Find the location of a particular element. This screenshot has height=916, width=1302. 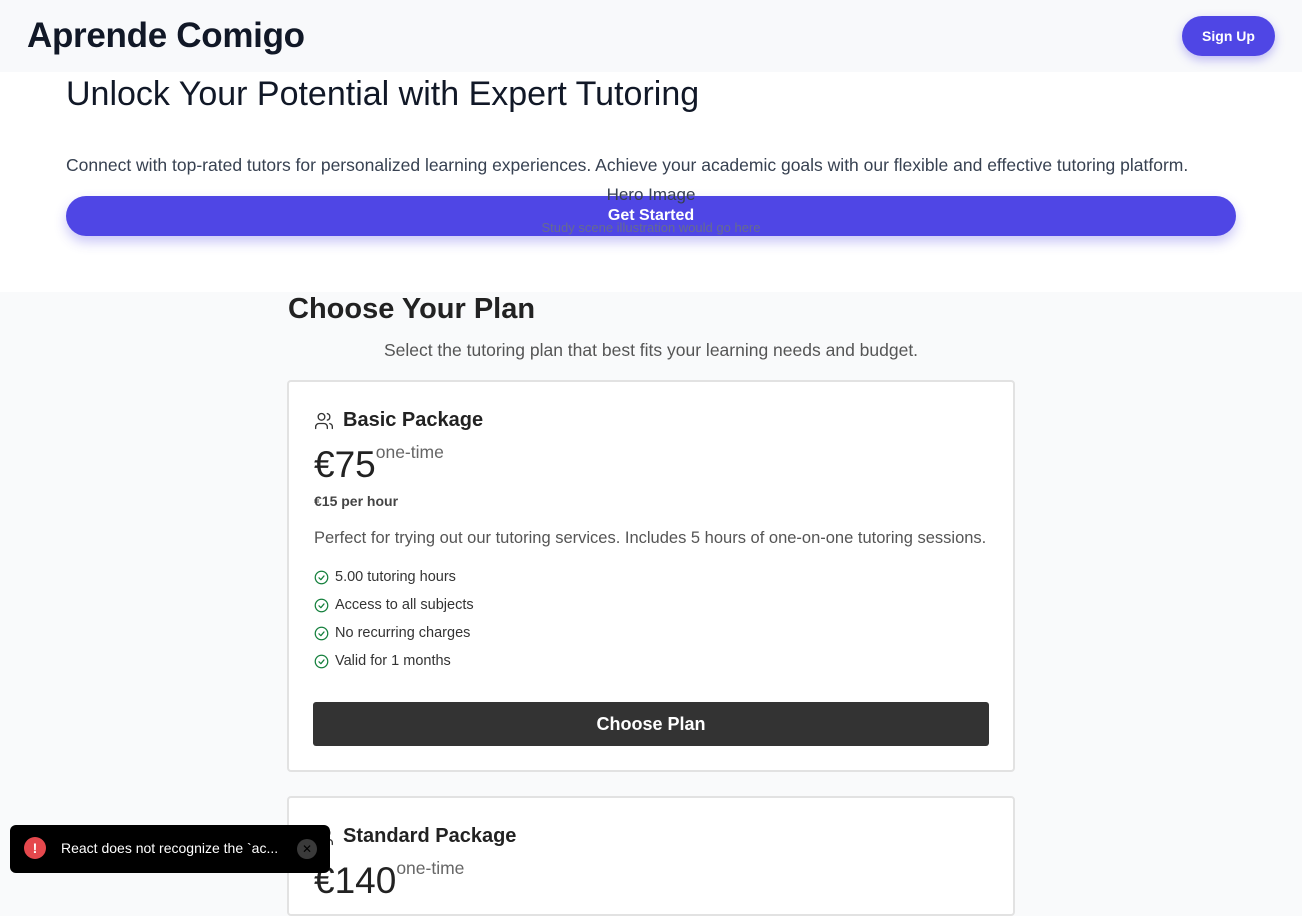

brand-logo: Aprende Comigo is located at coordinates (166, 36).